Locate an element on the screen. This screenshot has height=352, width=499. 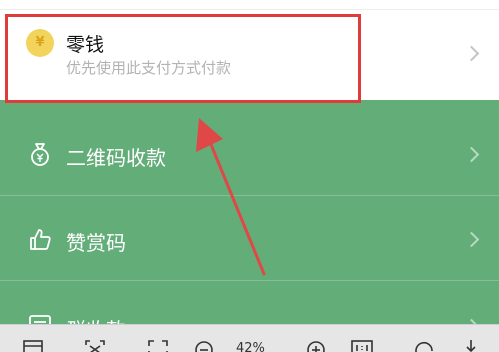
actual-size-icon is located at coordinates (362, 345).